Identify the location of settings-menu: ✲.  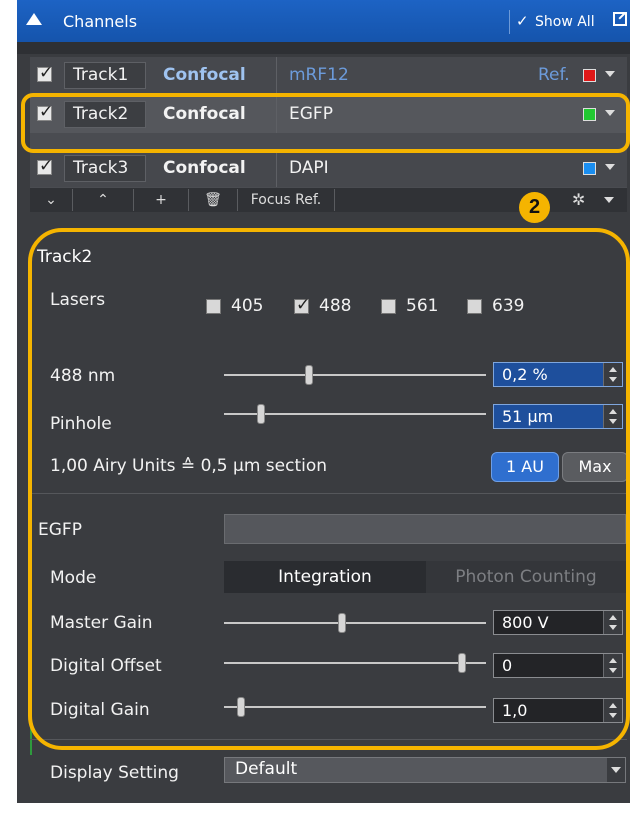
(592, 200).